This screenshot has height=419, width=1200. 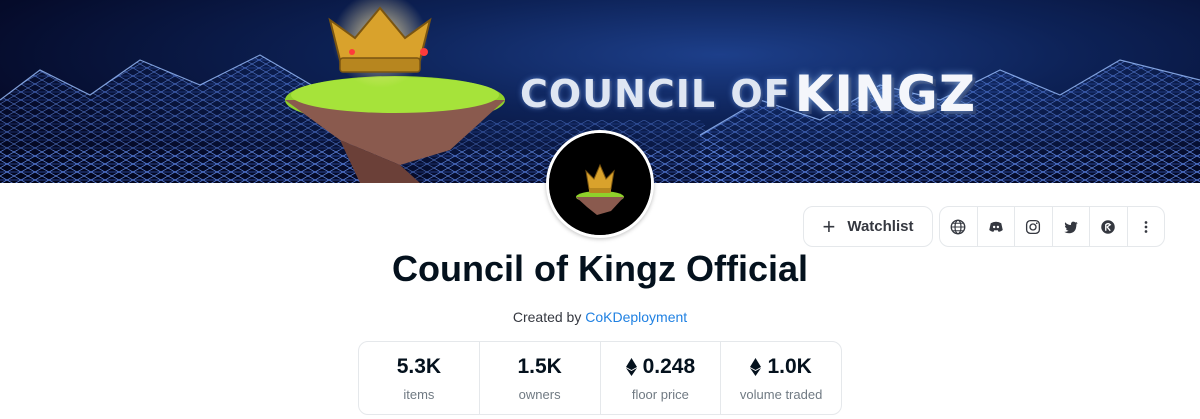 I want to click on stat-value: 5.3K, so click(x=419, y=367).